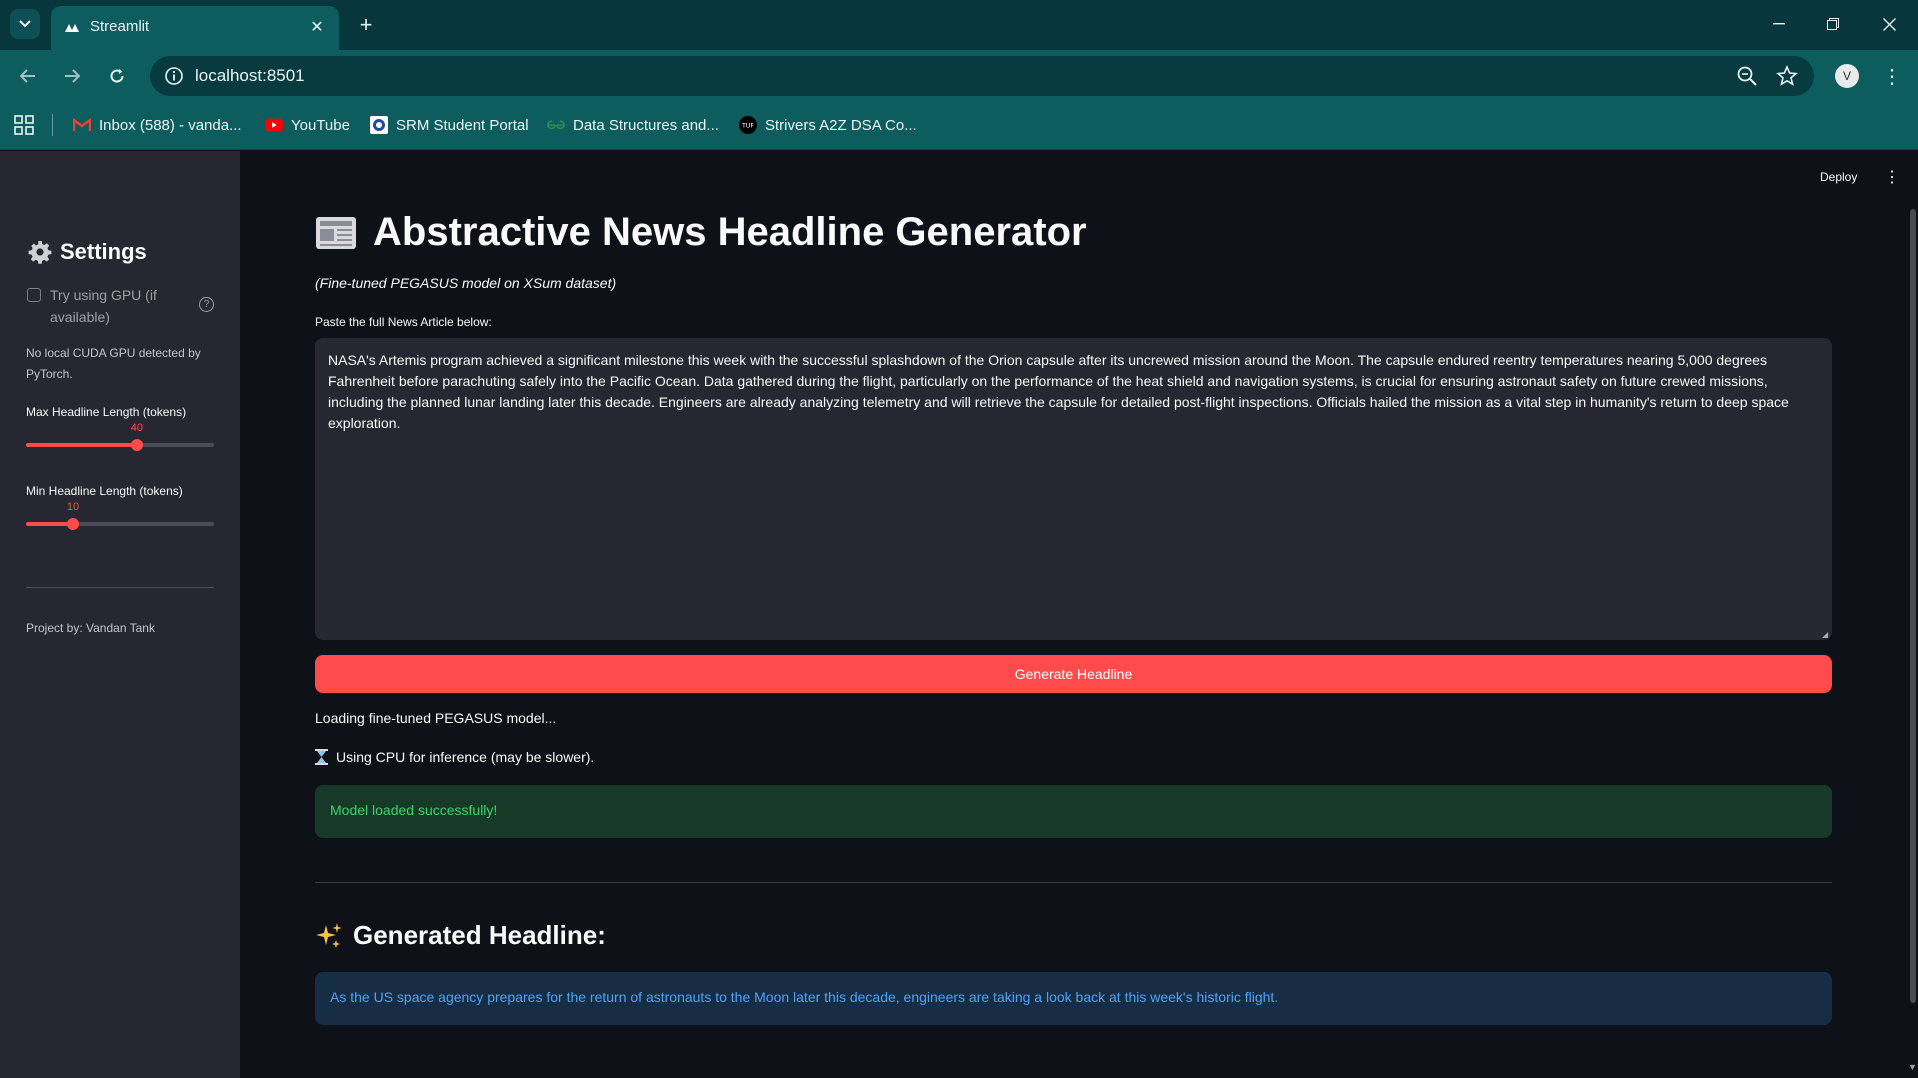 Image resolution: width=1918 pixels, height=1078 pixels. I want to click on gpu-checkbox-label: Try using GPU (if available), so click(103, 306).